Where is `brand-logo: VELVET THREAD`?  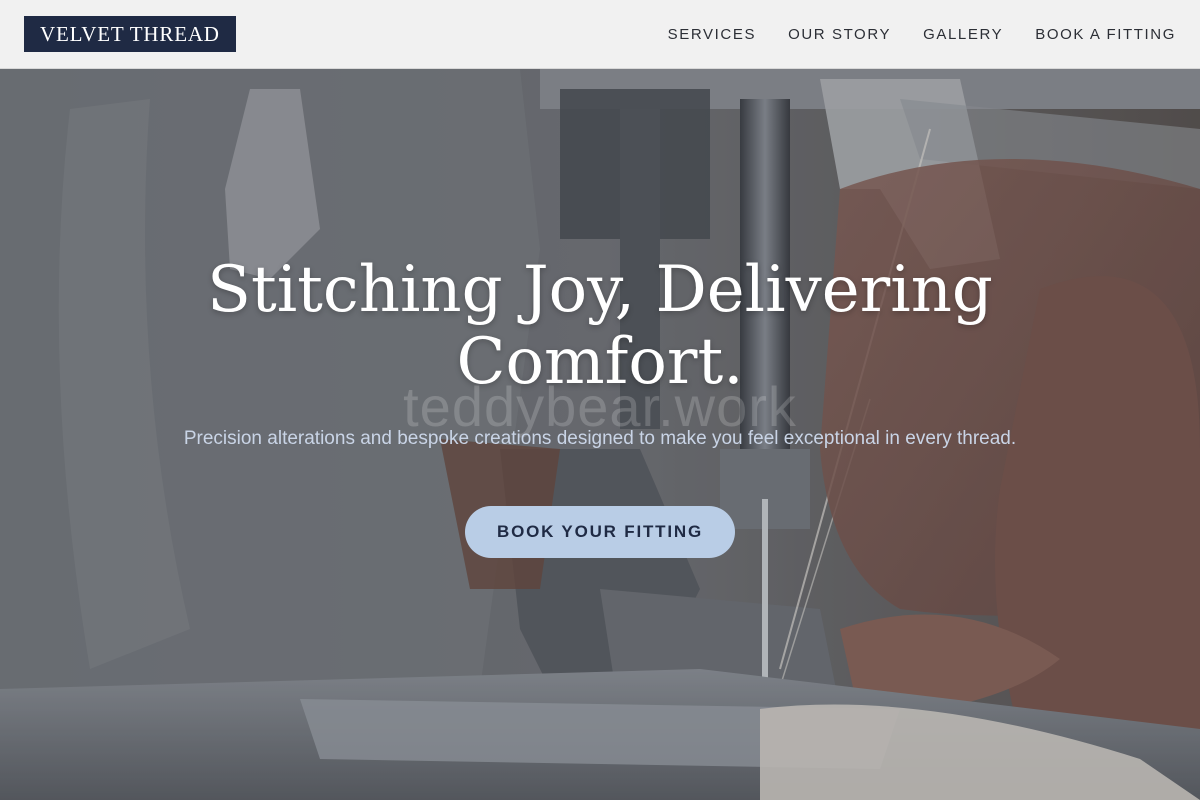 brand-logo: VELVET THREAD is located at coordinates (130, 34).